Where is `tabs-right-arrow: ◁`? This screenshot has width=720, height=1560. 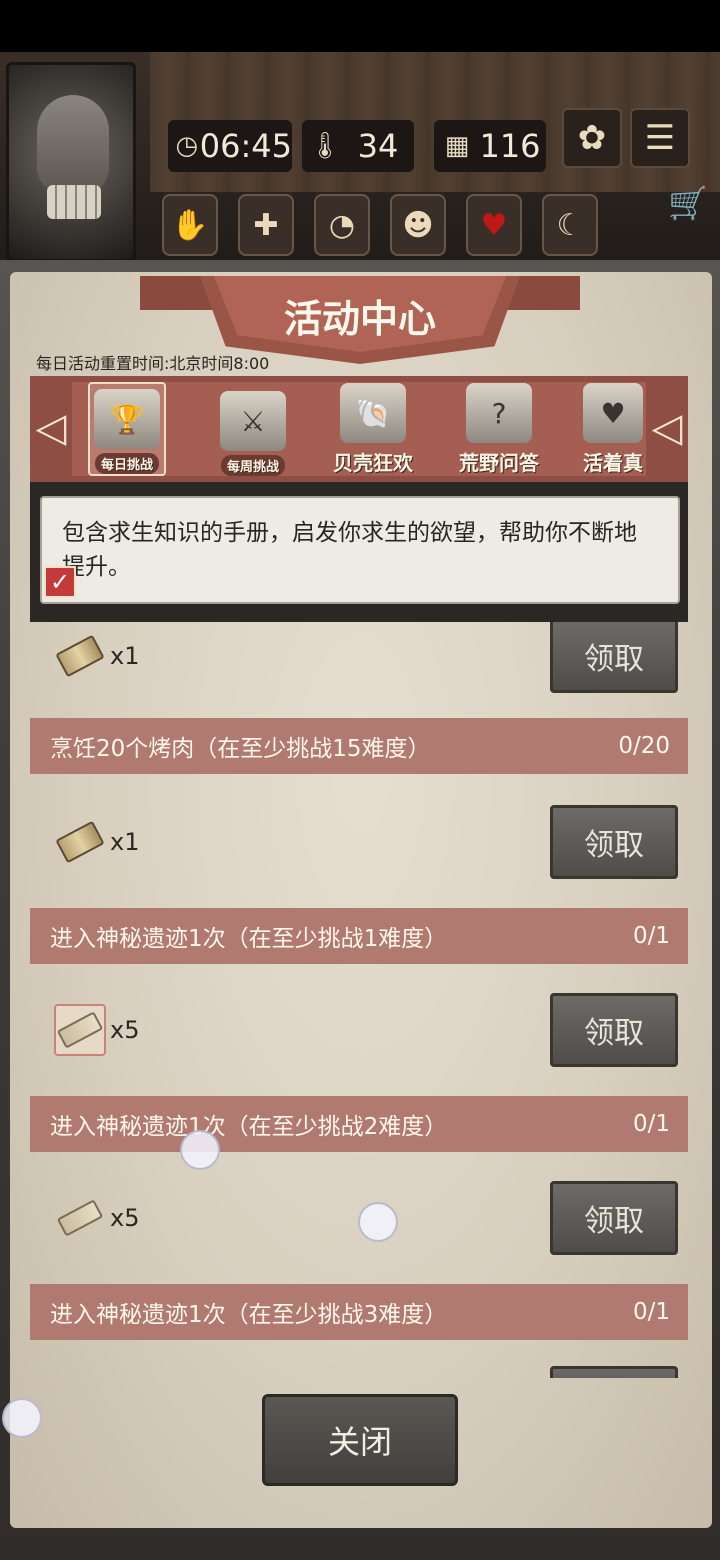 tabs-right-arrow: ◁ is located at coordinates (667, 428).